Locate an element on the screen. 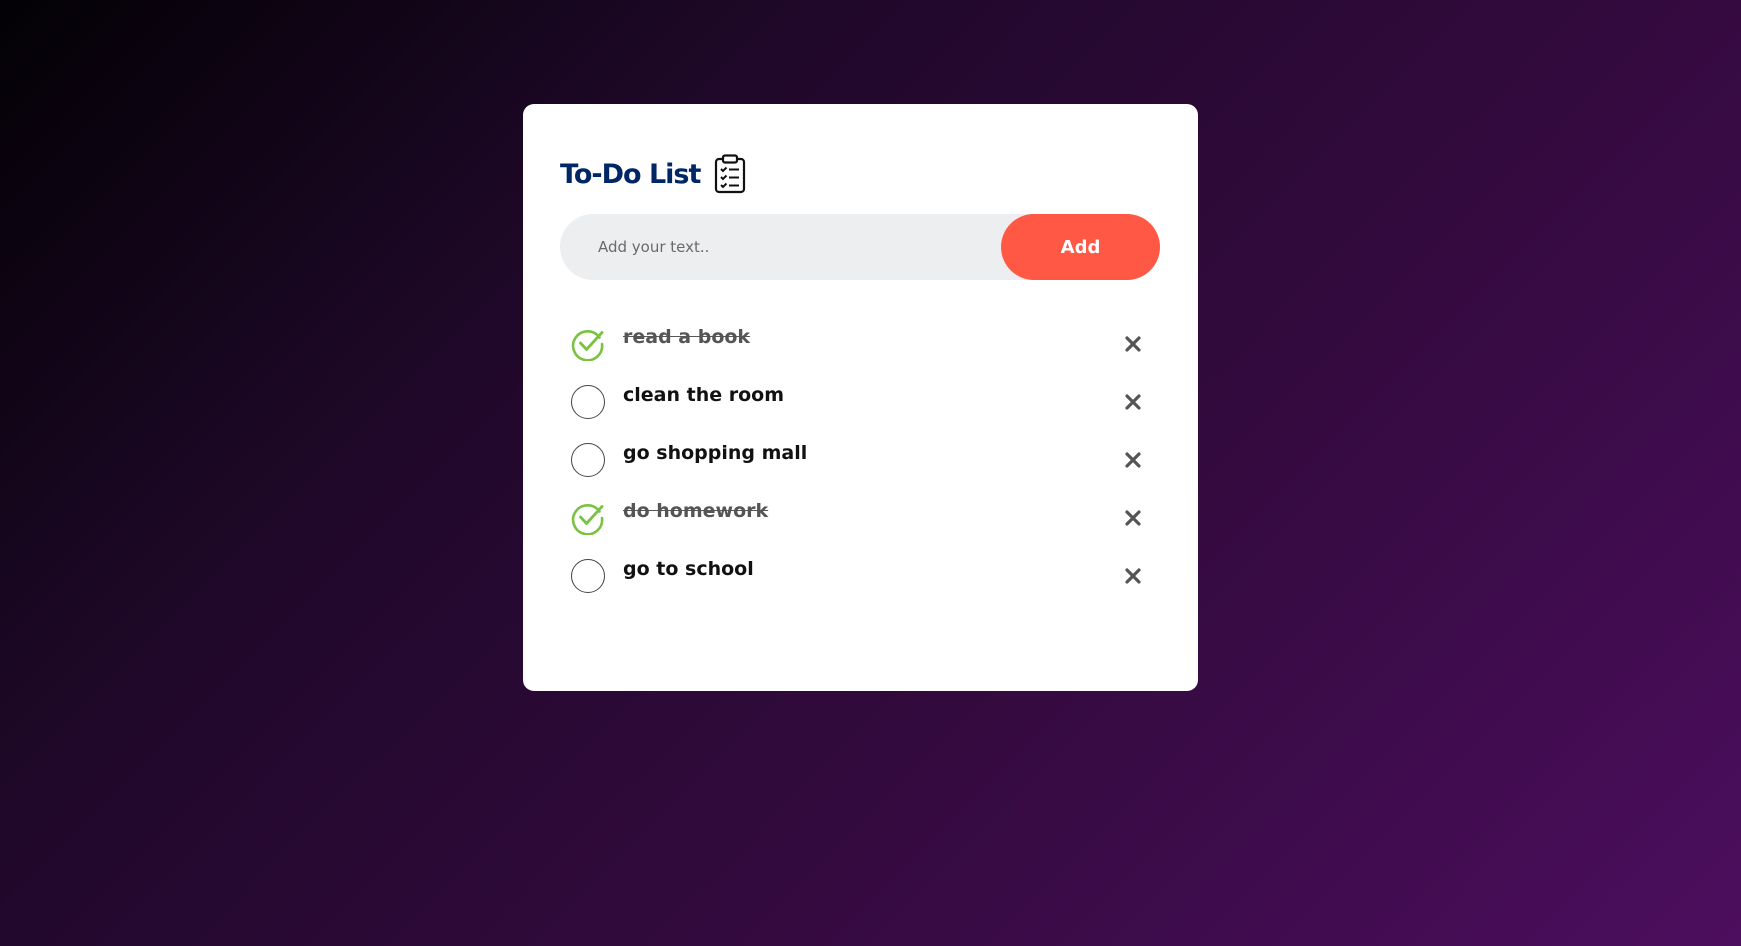  task-item: clean the room is located at coordinates (860, 402).